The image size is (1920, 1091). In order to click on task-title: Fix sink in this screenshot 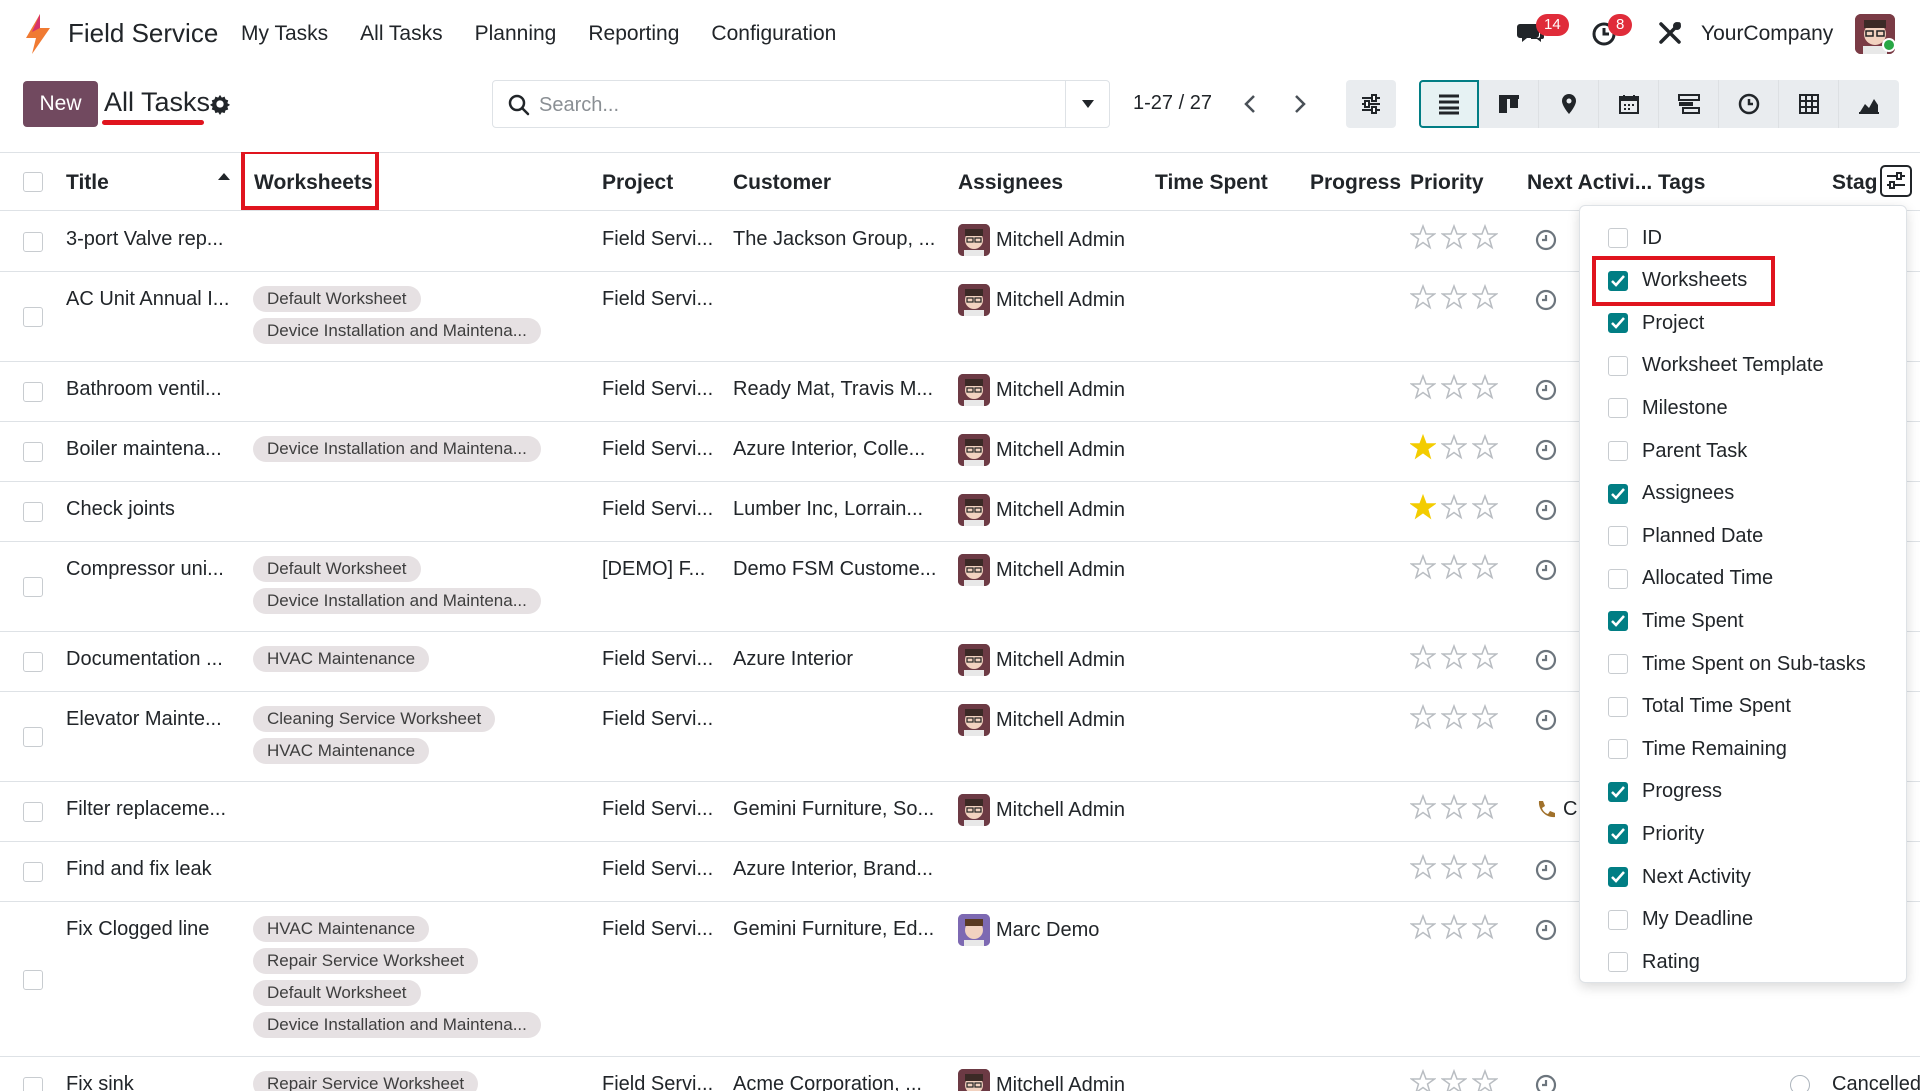, I will do `click(156, 1082)`.